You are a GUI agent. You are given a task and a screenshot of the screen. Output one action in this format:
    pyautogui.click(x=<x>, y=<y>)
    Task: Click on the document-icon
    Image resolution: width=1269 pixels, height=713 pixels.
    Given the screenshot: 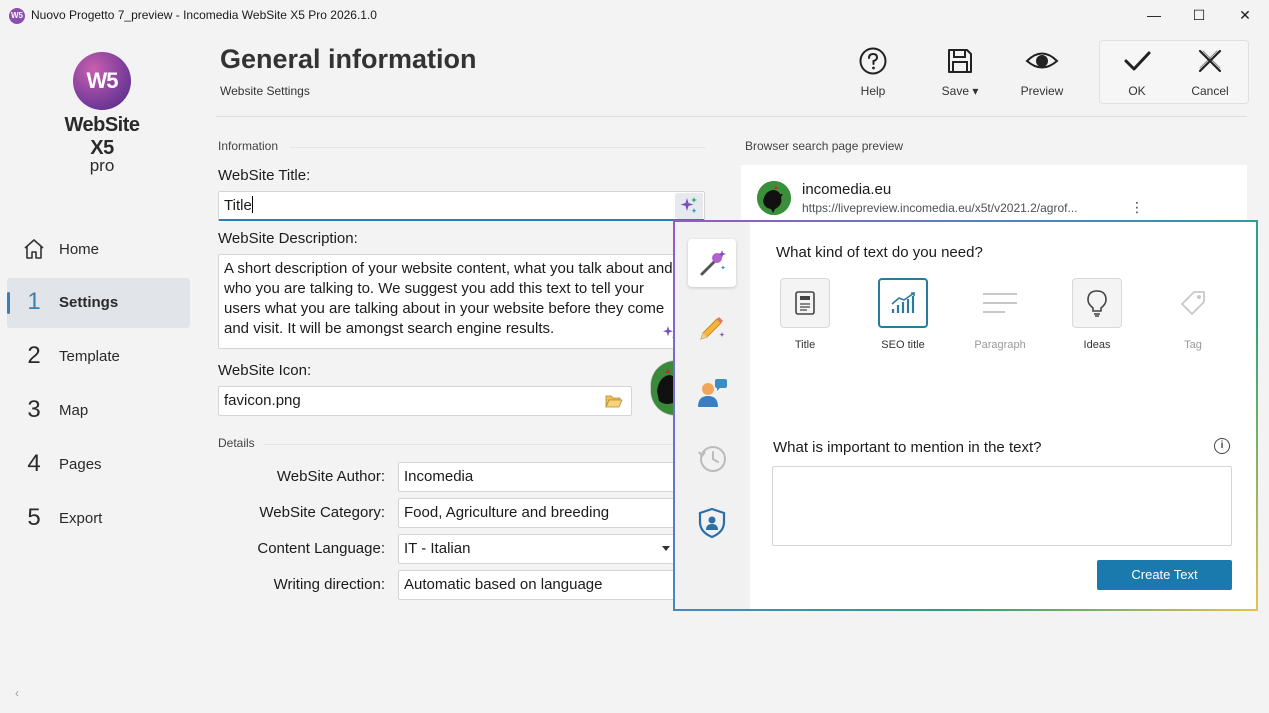 What is the action you would take?
    pyautogui.click(x=805, y=303)
    